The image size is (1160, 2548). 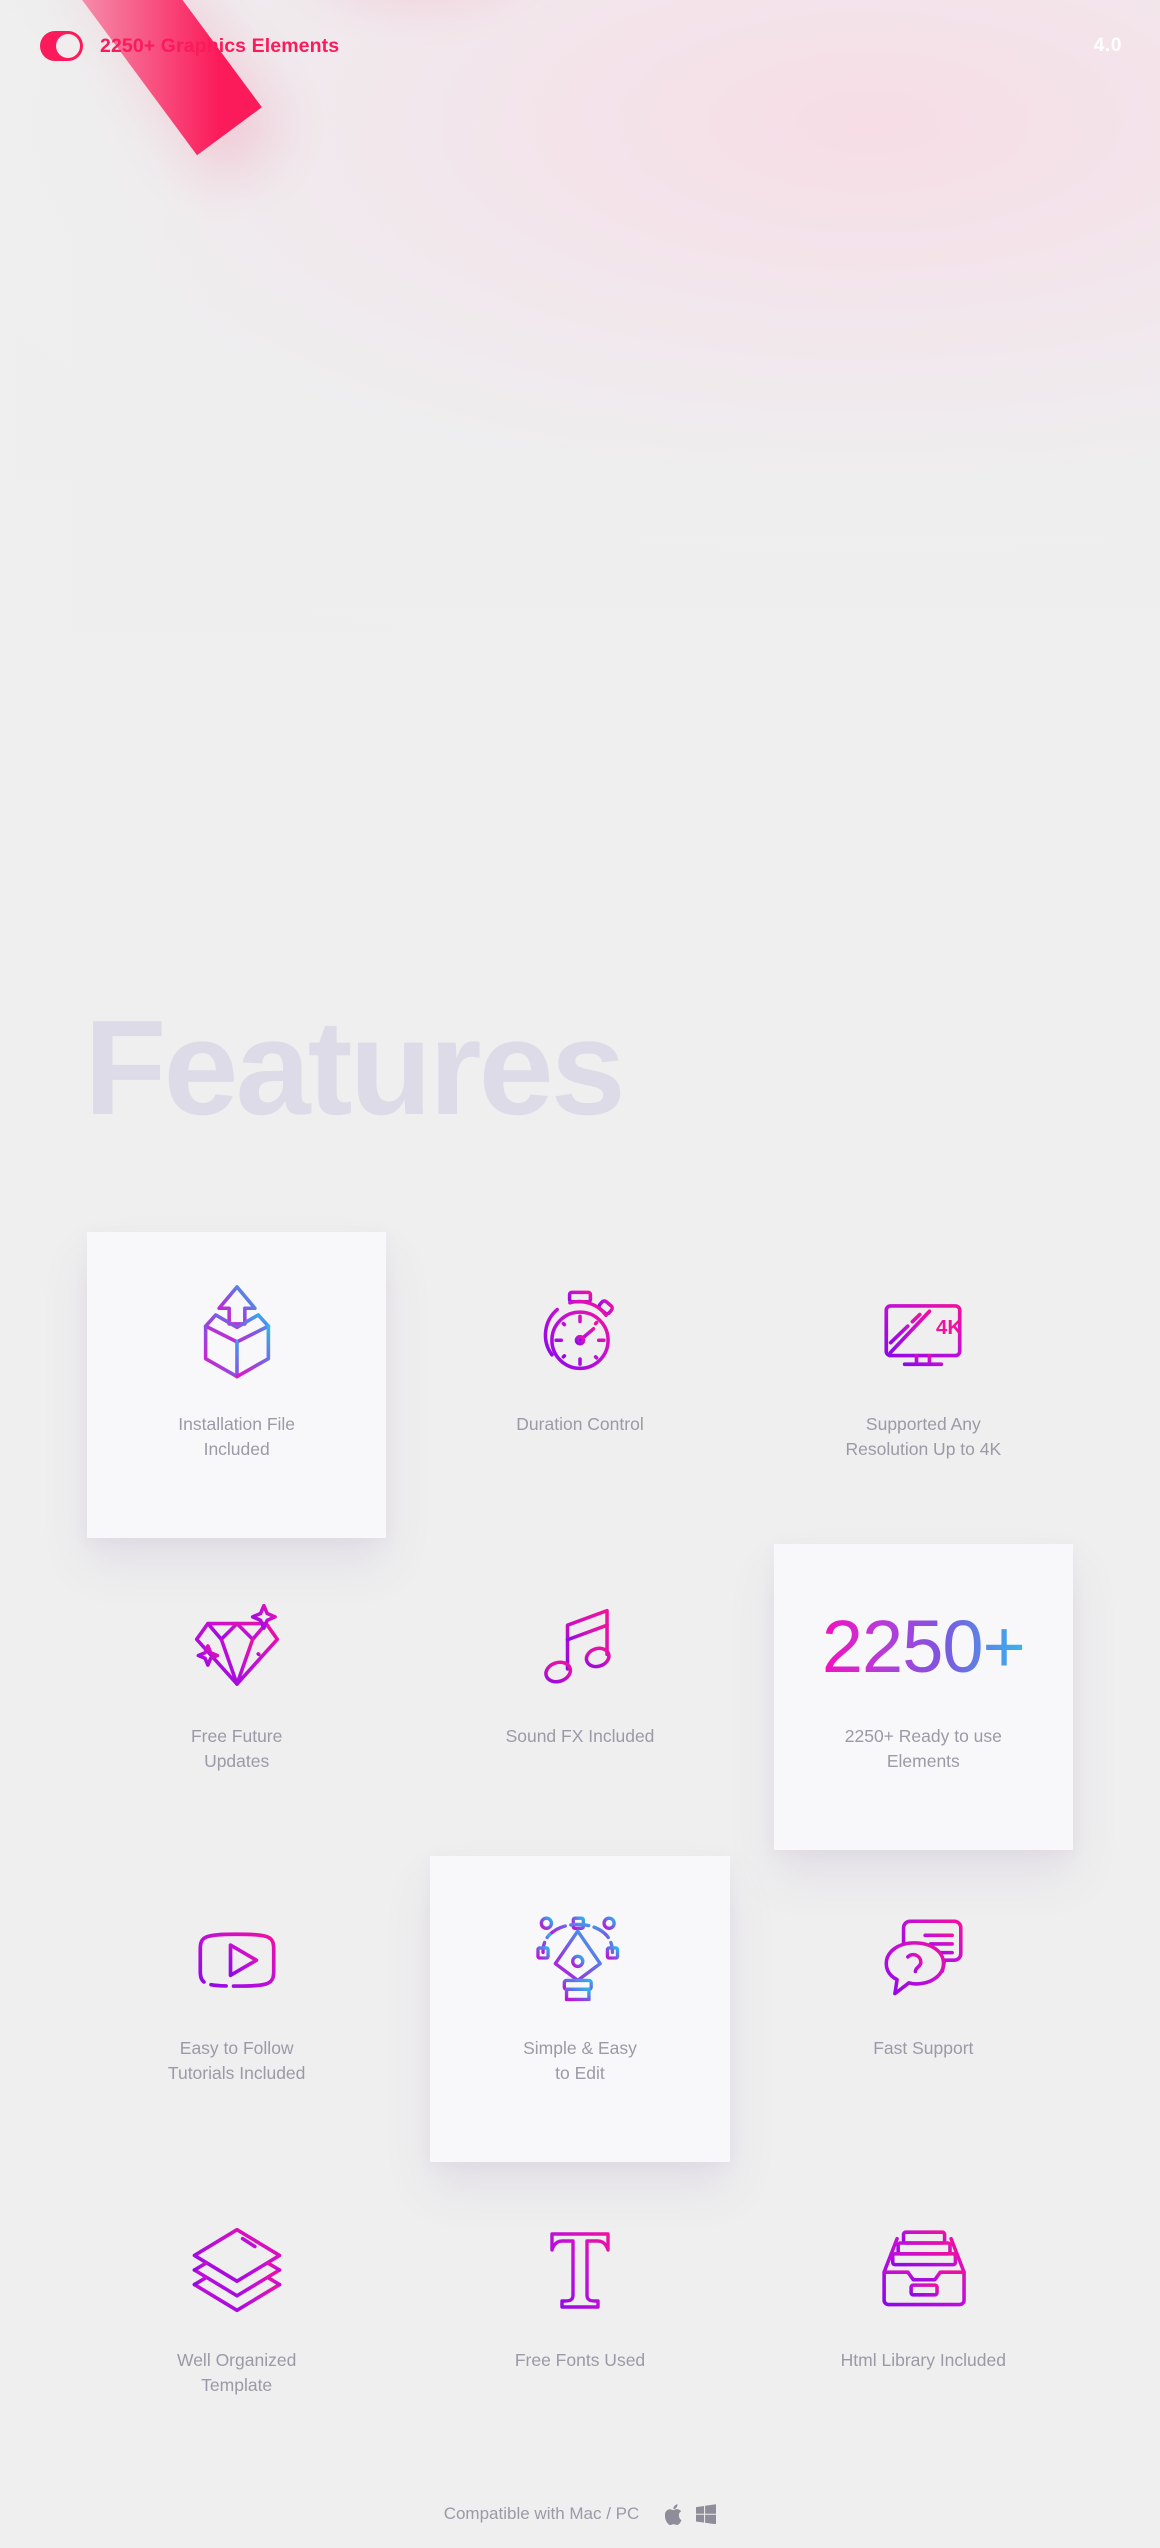 What do you see at coordinates (1107, 45) in the screenshot?
I see `version-badge: 4.0` at bounding box center [1107, 45].